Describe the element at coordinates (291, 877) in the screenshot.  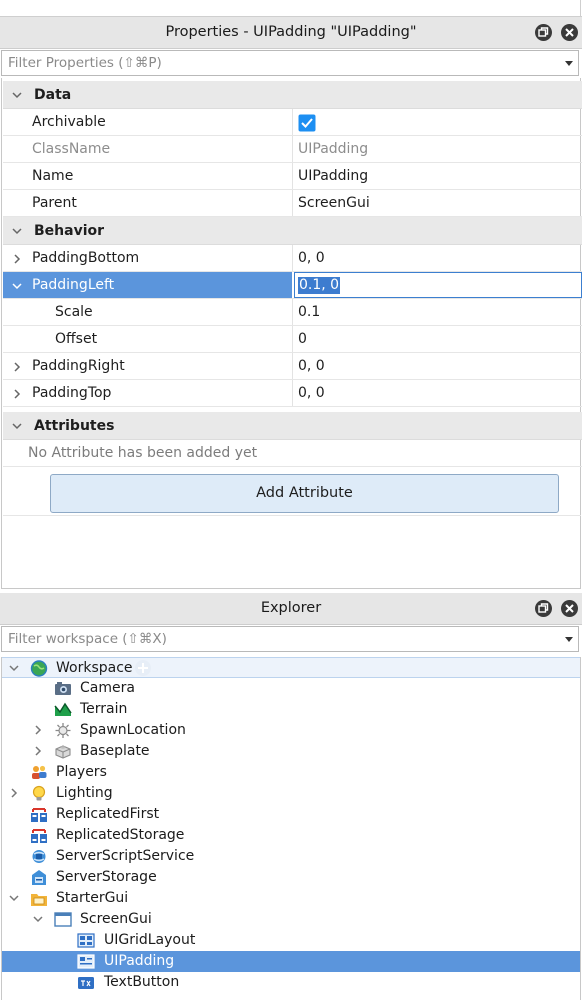
I see `tree-item-serverstorage: ServerStorage` at that location.